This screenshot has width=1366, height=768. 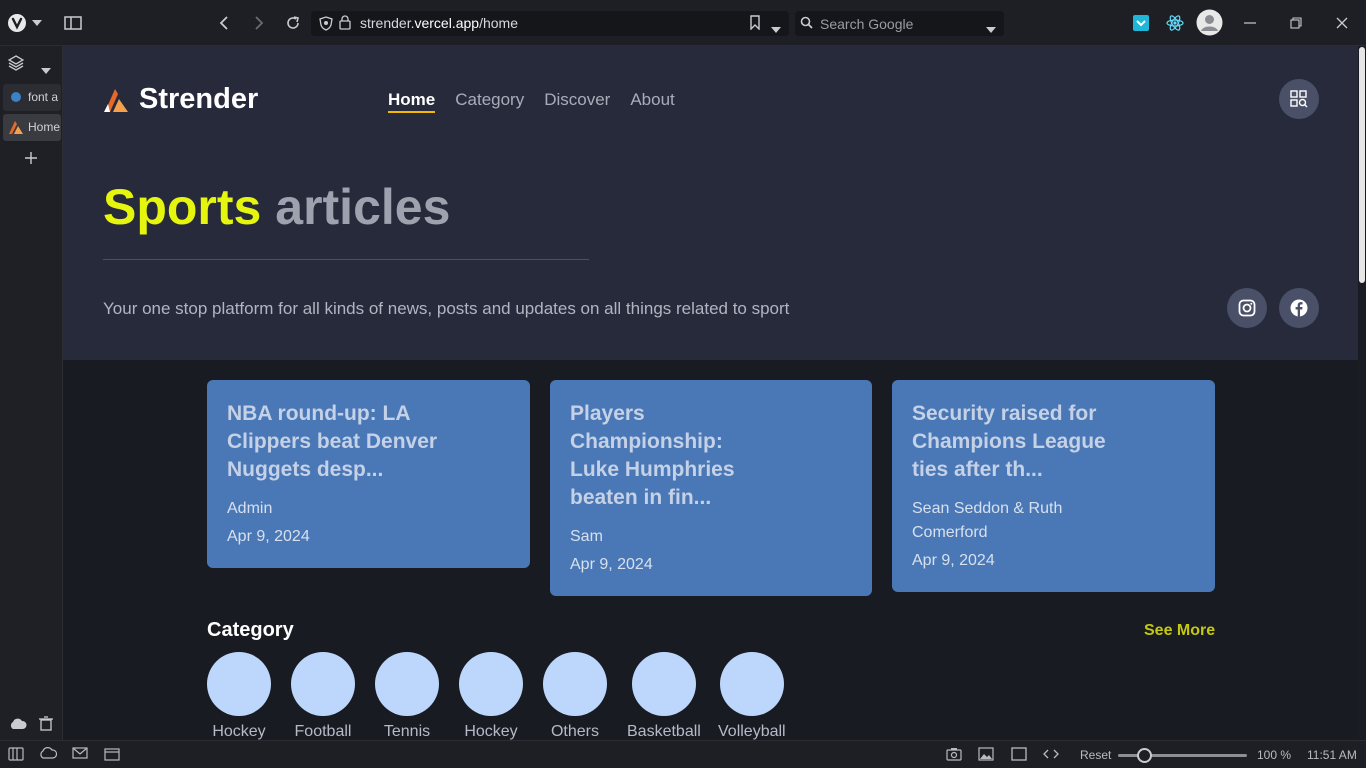 I want to click on facebook-icon, so click(x=1299, y=308).